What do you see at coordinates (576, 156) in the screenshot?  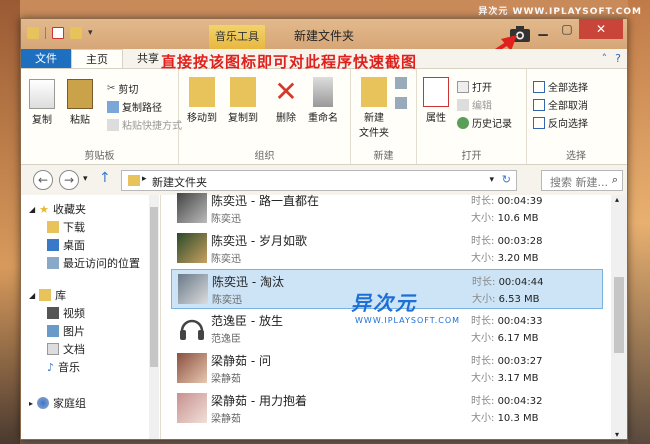 I see `select-group-label: 选择` at bounding box center [576, 156].